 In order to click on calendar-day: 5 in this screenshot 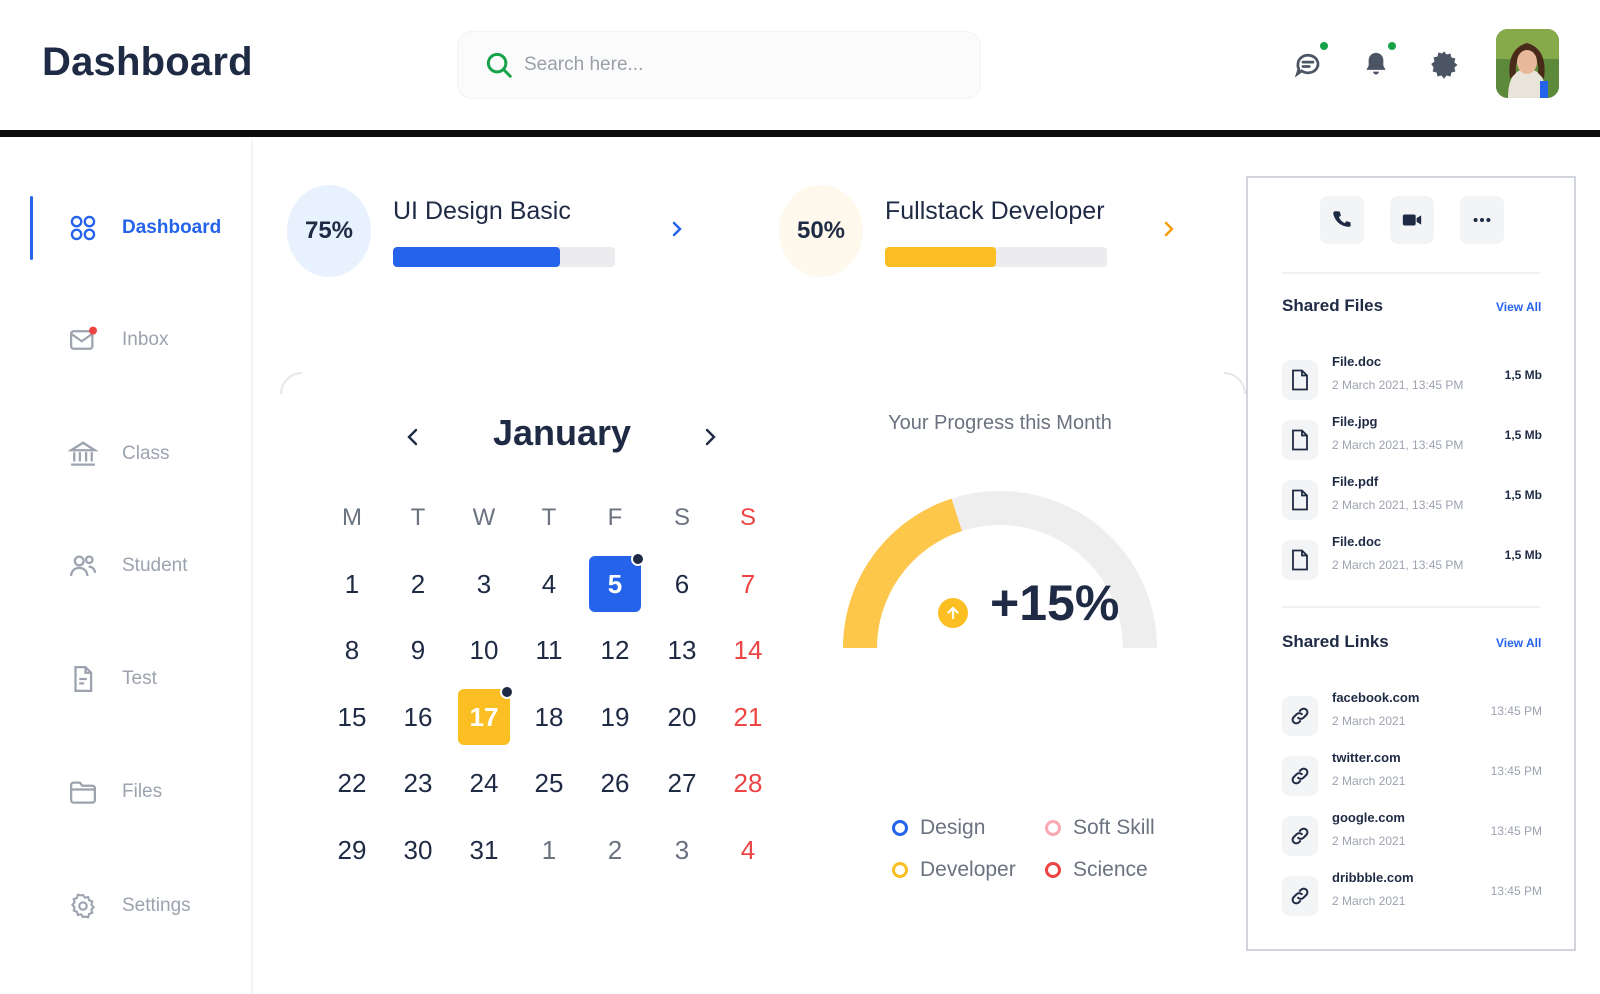, I will do `click(617, 582)`.